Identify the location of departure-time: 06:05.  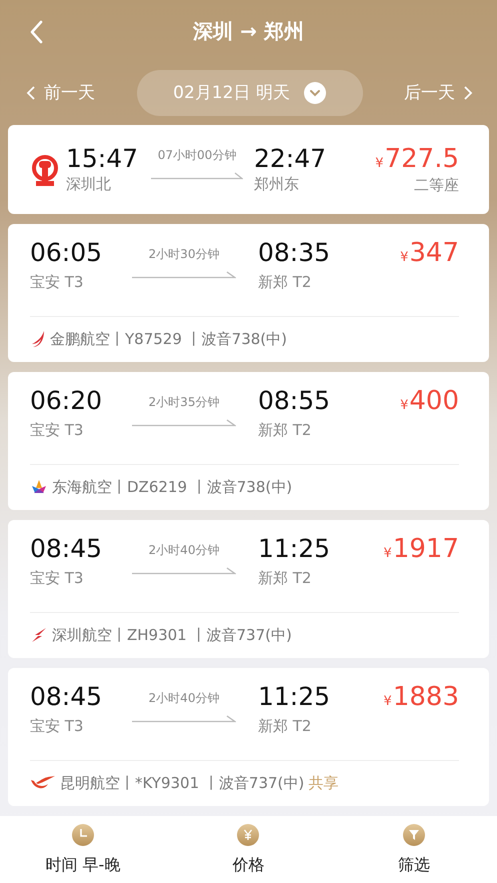
(67, 252).